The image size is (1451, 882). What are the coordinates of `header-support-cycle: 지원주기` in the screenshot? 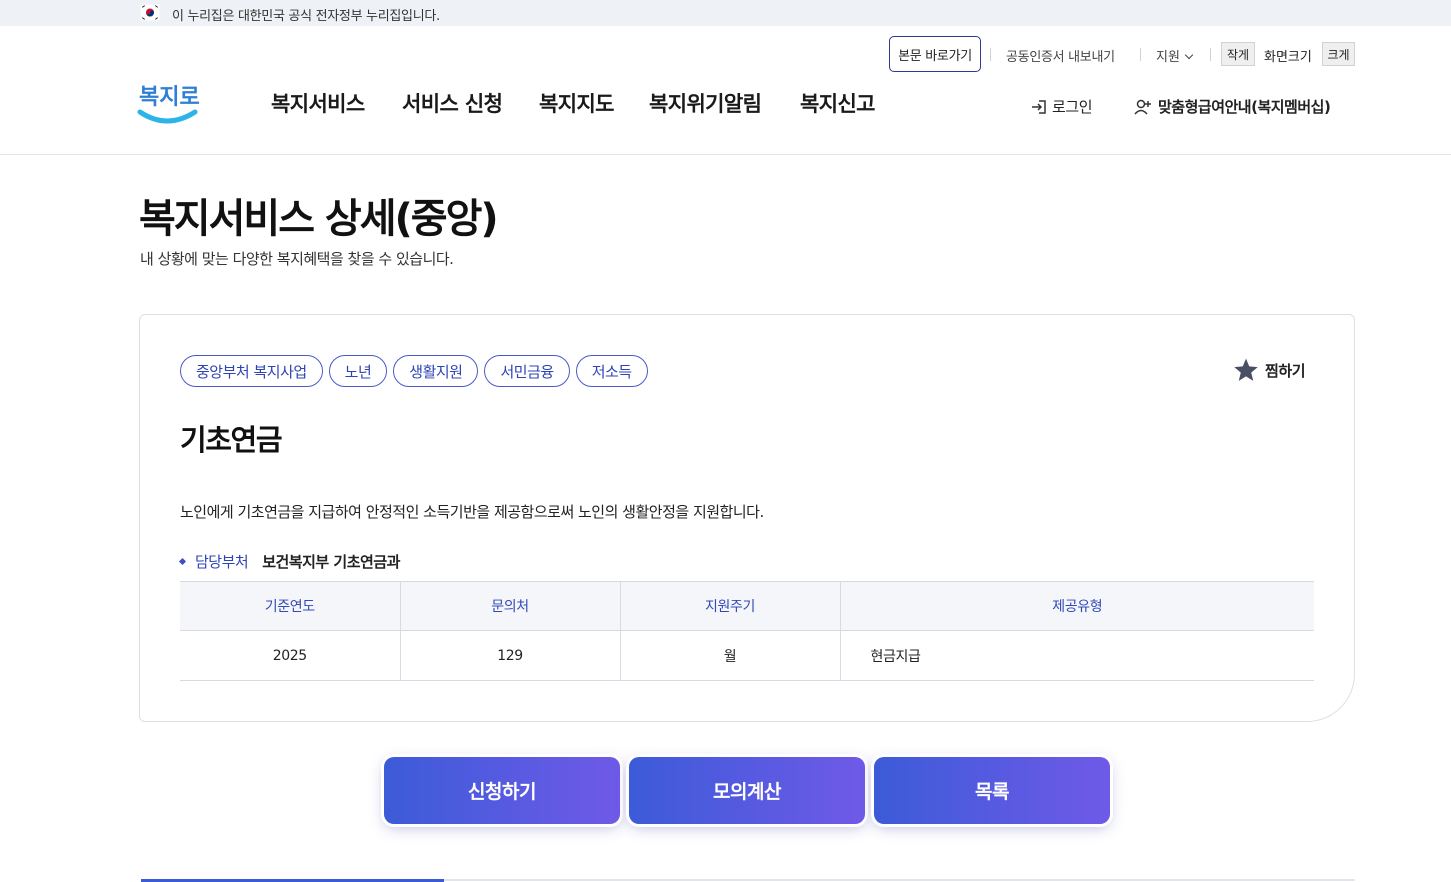 It's located at (729, 606).